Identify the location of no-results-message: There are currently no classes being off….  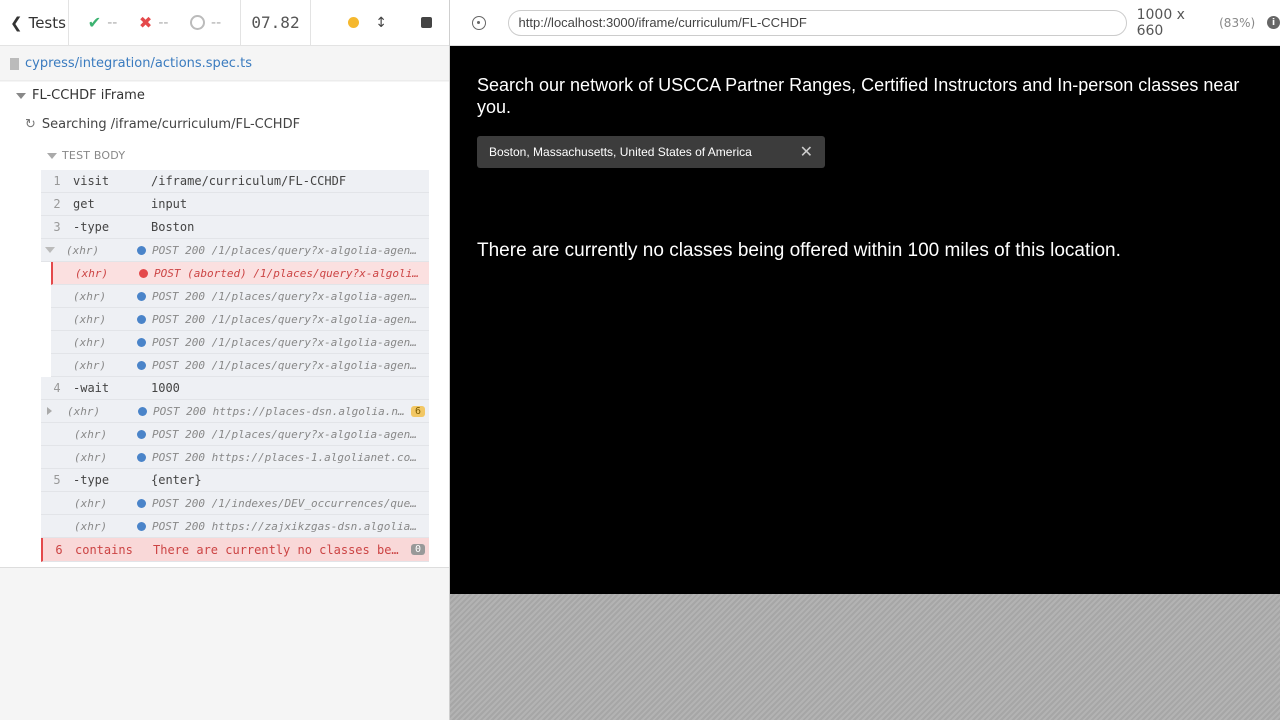
(799, 250).